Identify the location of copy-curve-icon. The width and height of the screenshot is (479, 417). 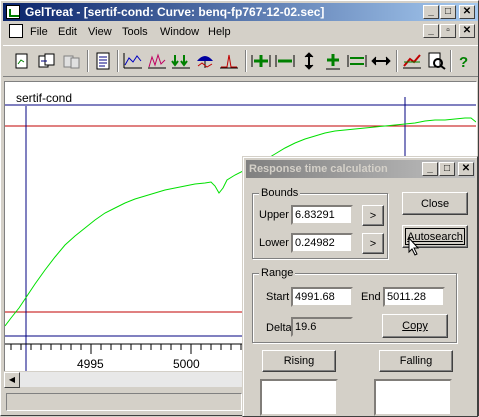
(47, 61).